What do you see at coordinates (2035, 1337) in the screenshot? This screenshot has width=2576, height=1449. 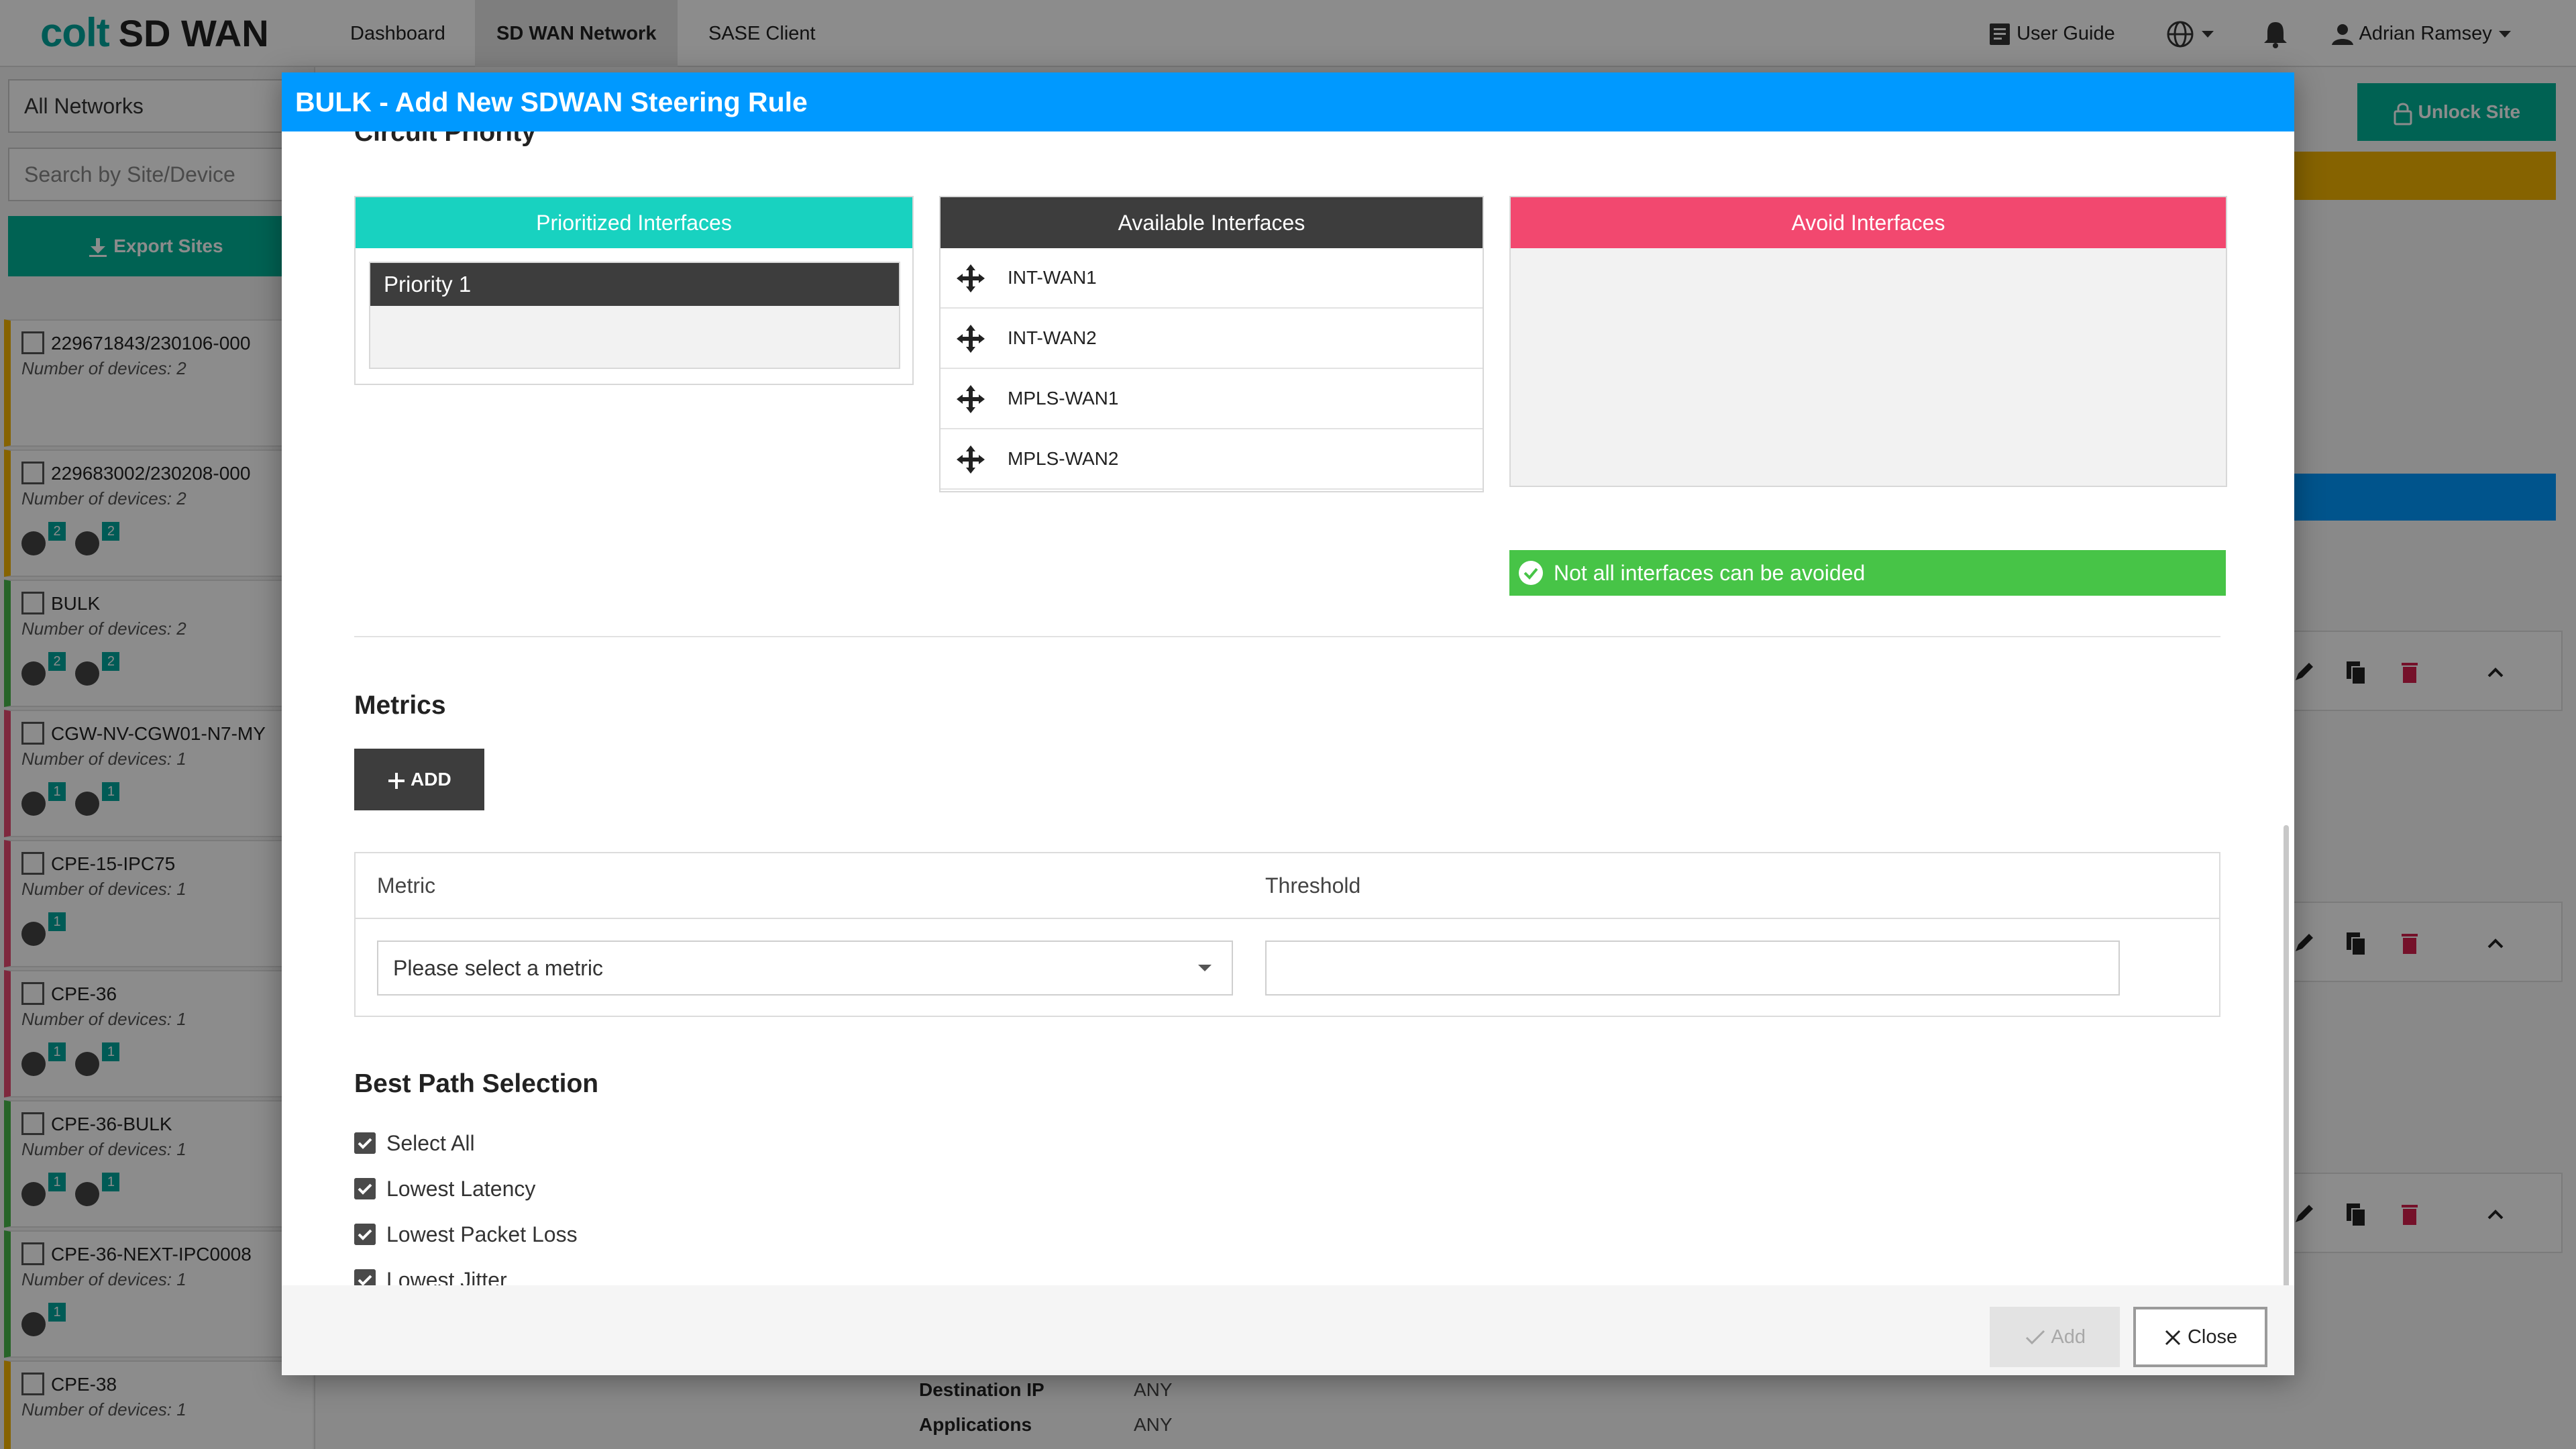 I see `check-icon` at bounding box center [2035, 1337].